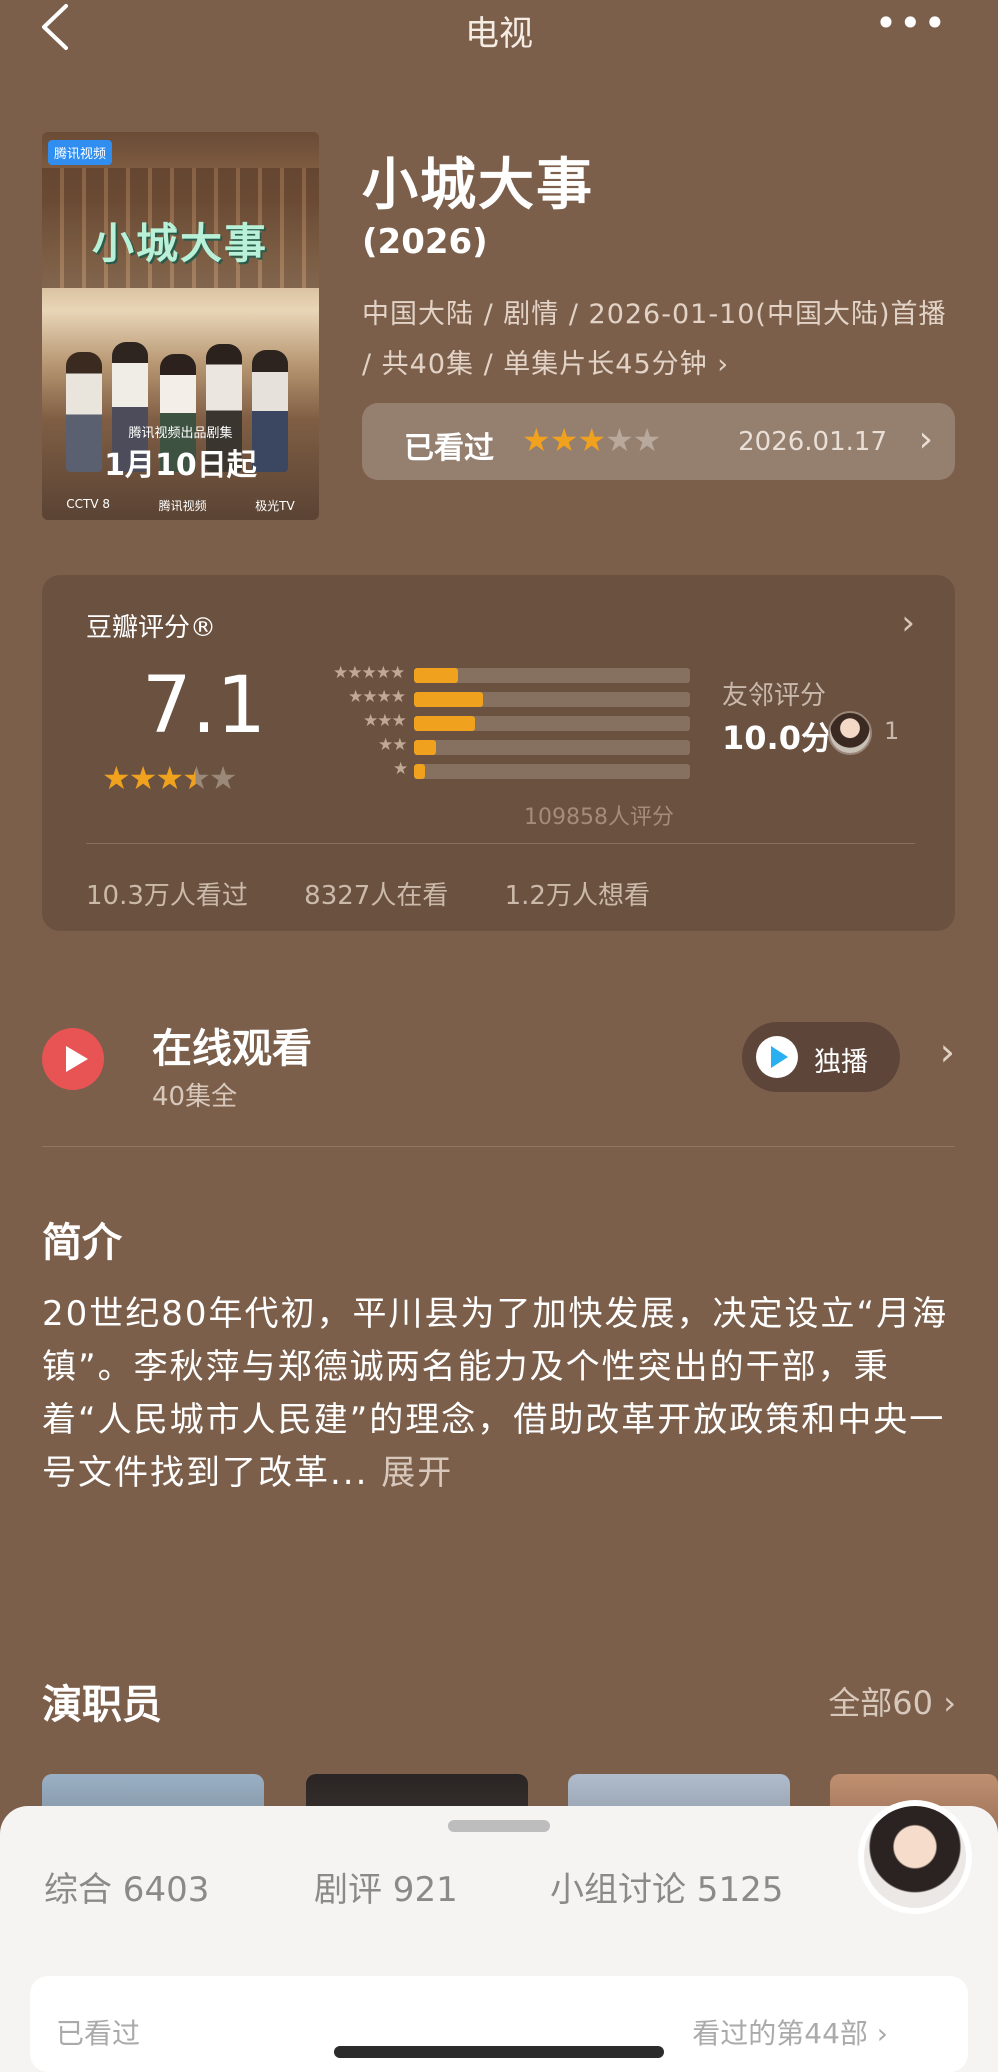 The width and height of the screenshot is (998, 2072). What do you see at coordinates (478, 185) in the screenshot?
I see `show-title: 小城大事` at bounding box center [478, 185].